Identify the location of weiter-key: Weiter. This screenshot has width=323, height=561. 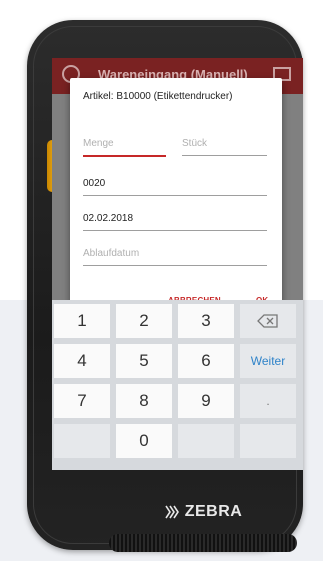
(268, 361).